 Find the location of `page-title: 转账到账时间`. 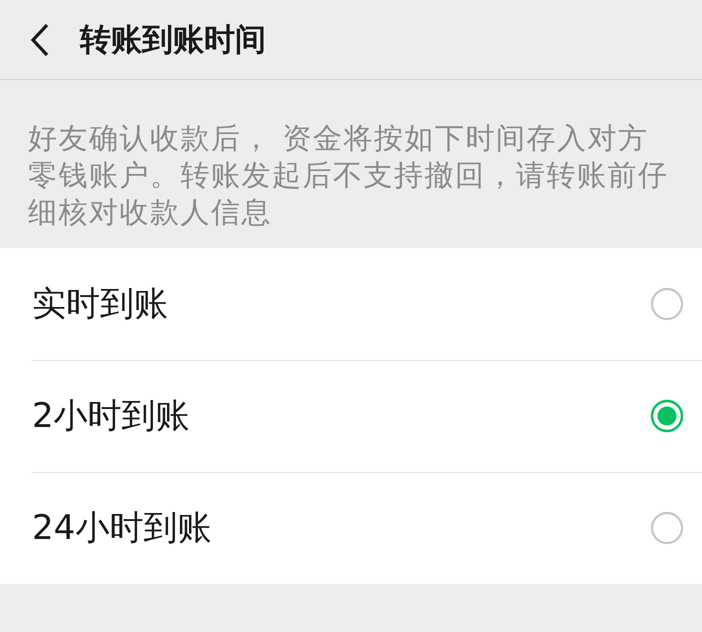

page-title: 转账到账时间 is located at coordinates (173, 40).